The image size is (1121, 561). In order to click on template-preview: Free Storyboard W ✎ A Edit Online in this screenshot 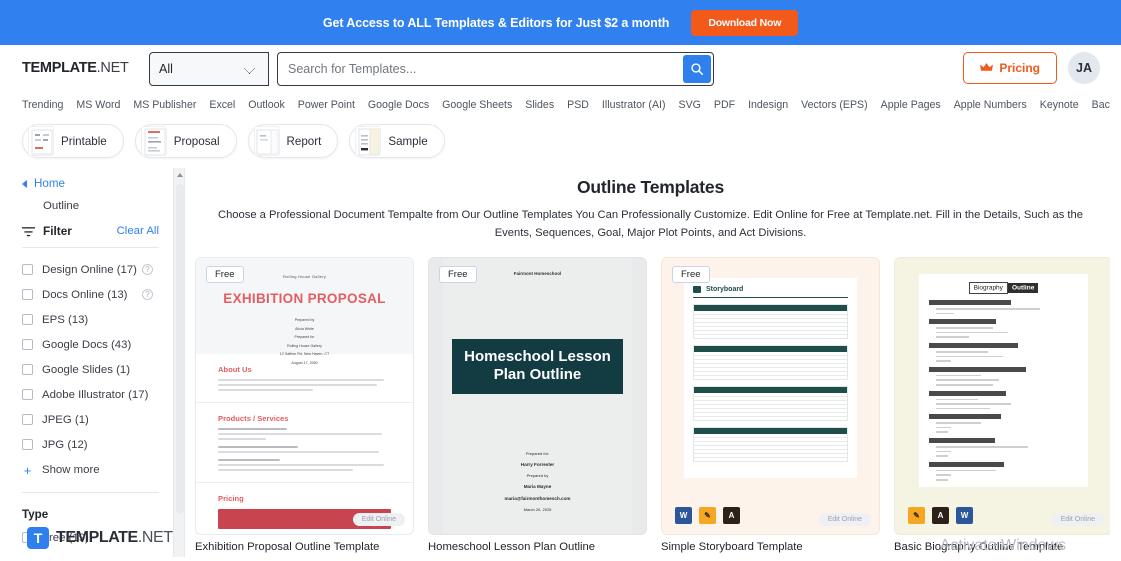, I will do `click(770, 395)`.